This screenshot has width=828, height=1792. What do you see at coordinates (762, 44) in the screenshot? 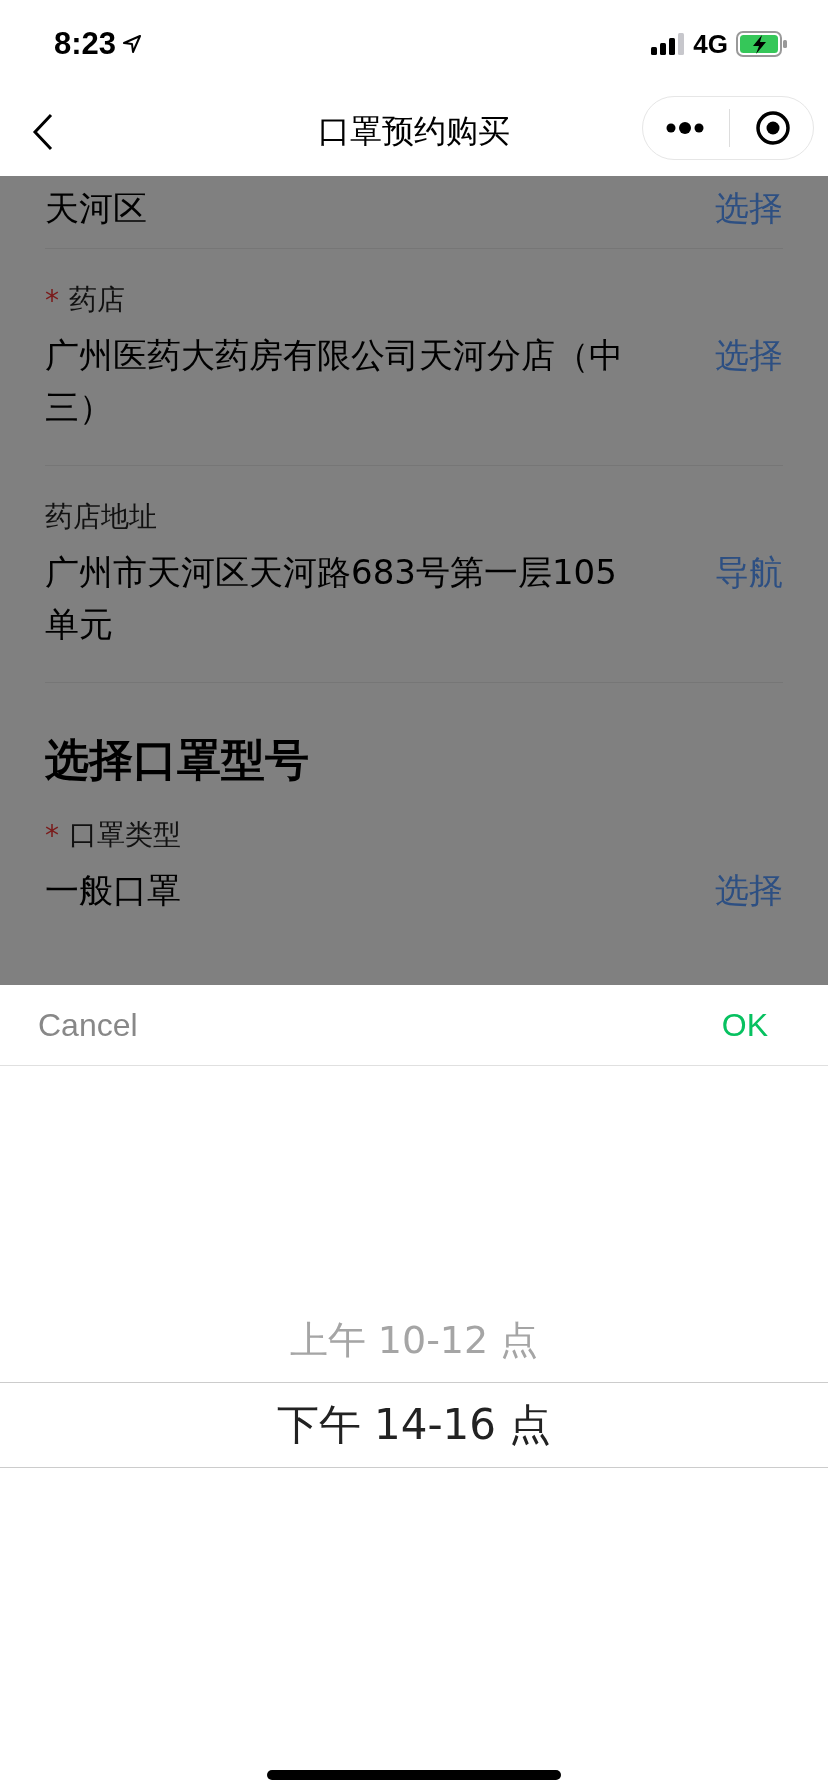
I see `battery-charging-icon` at bounding box center [762, 44].